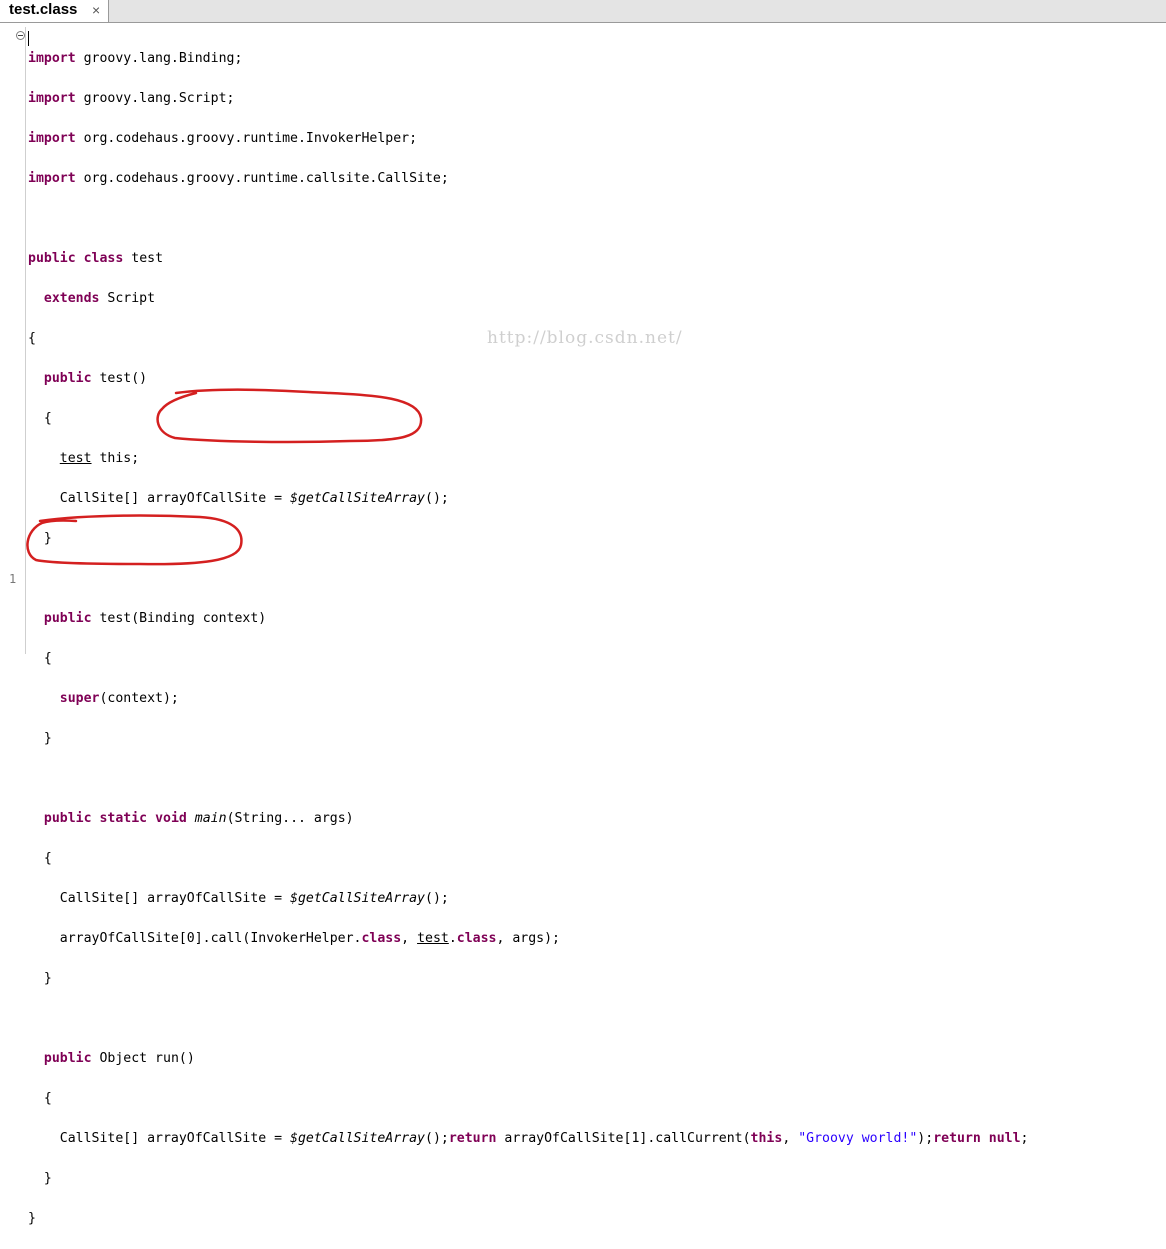 Image resolution: width=1166 pixels, height=1249 pixels. Describe the element at coordinates (25, 340) in the screenshot. I see `editor-gutter` at that location.